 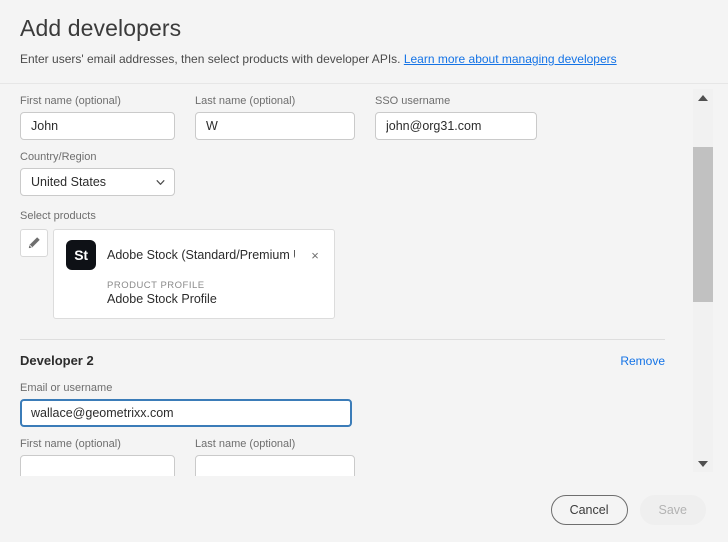 What do you see at coordinates (413, 101) in the screenshot?
I see `developer1-sso-username-label: SSO username` at bounding box center [413, 101].